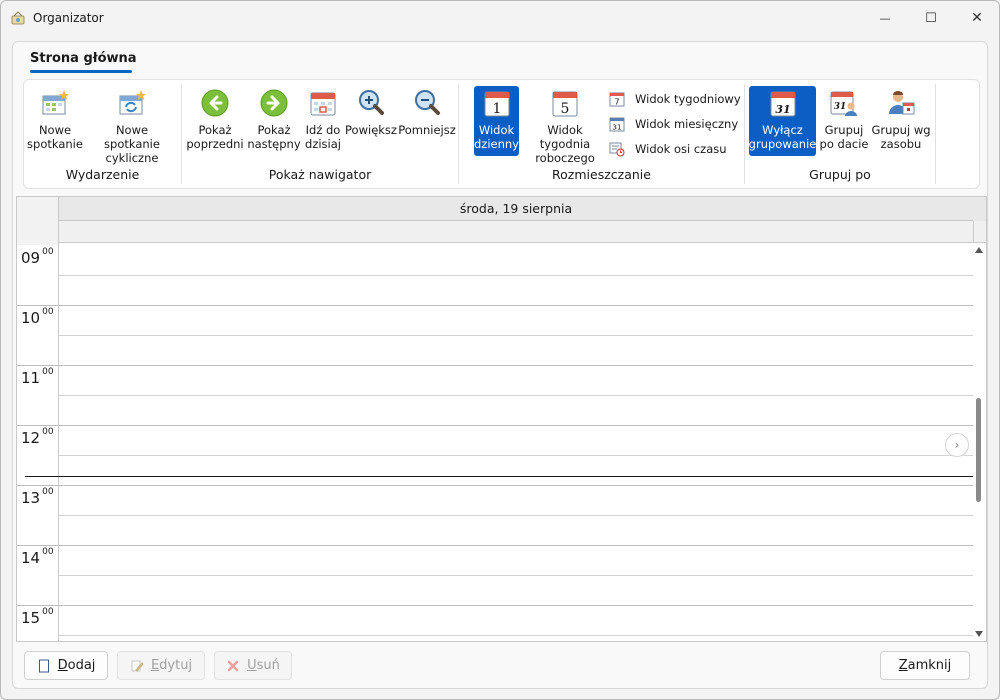 Image resolution: width=1000 pixels, height=700 pixels. What do you see at coordinates (68, 18) in the screenshot?
I see `window-title: Organizator` at bounding box center [68, 18].